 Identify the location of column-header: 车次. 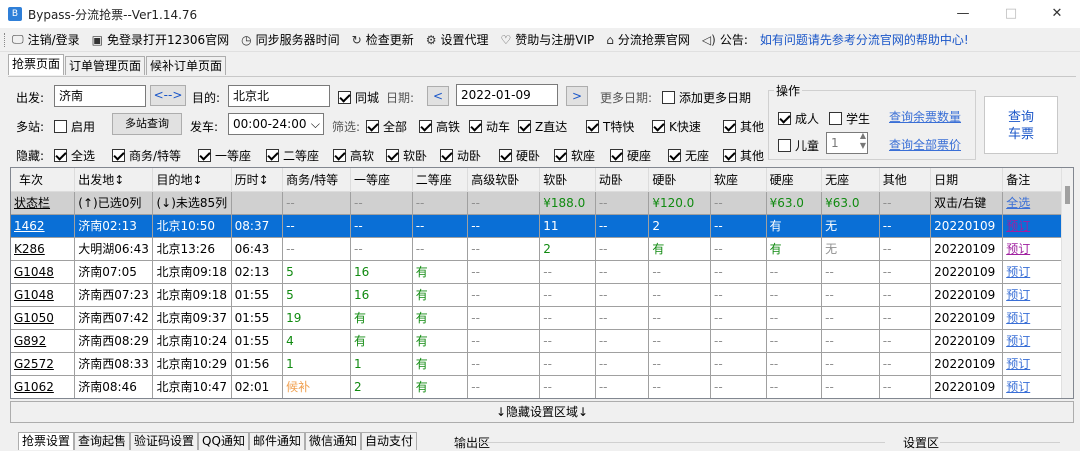
(43, 180).